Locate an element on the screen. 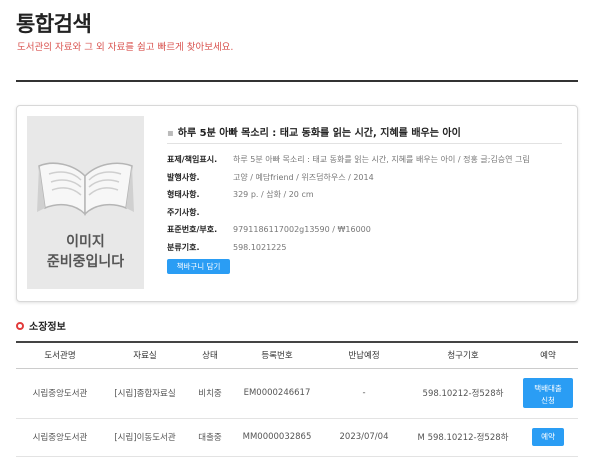 This screenshot has height=466, width=600. column-header-call-no: 청구기호 is located at coordinates (463, 356).